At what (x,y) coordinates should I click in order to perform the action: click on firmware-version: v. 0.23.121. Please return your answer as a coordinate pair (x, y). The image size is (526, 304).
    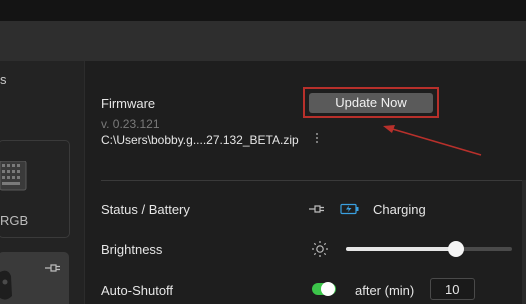
    Looking at the image, I should click on (130, 124).